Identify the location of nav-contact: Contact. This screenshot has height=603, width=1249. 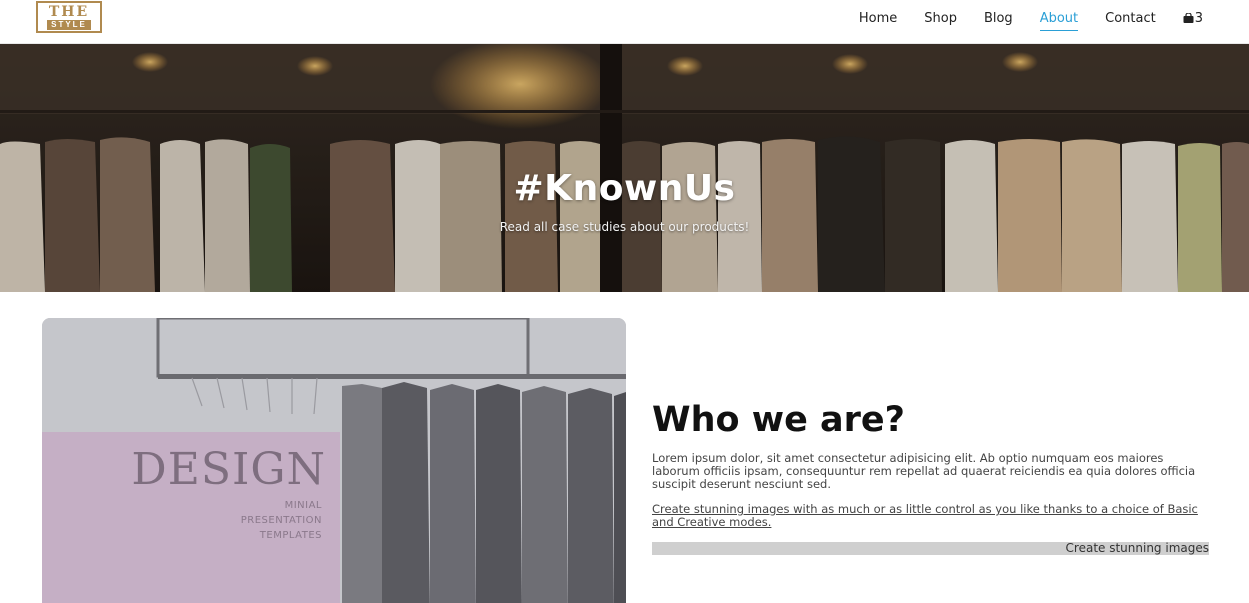
(1130, 18).